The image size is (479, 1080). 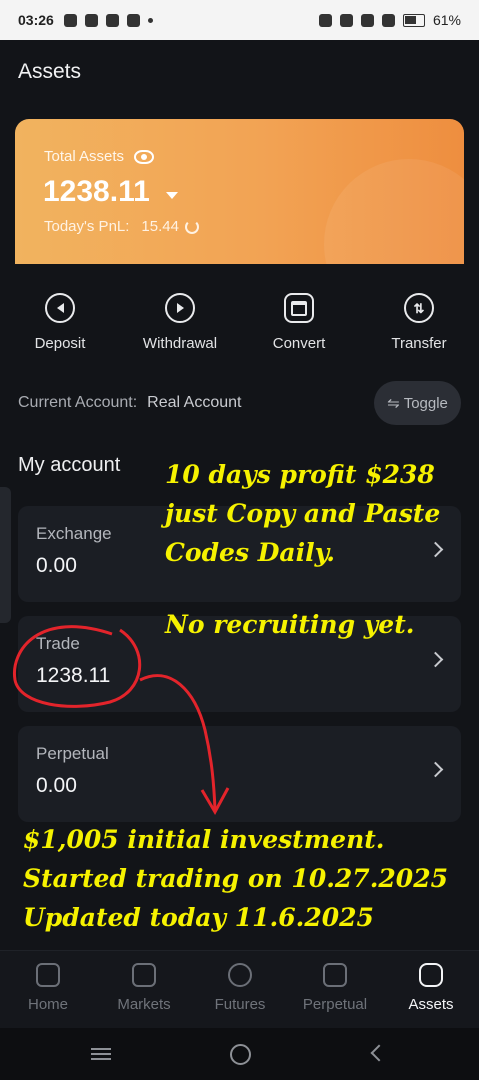 What do you see at coordinates (50, 71) in the screenshot?
I see `page-title: Assets` at bounding box center [50, 71].